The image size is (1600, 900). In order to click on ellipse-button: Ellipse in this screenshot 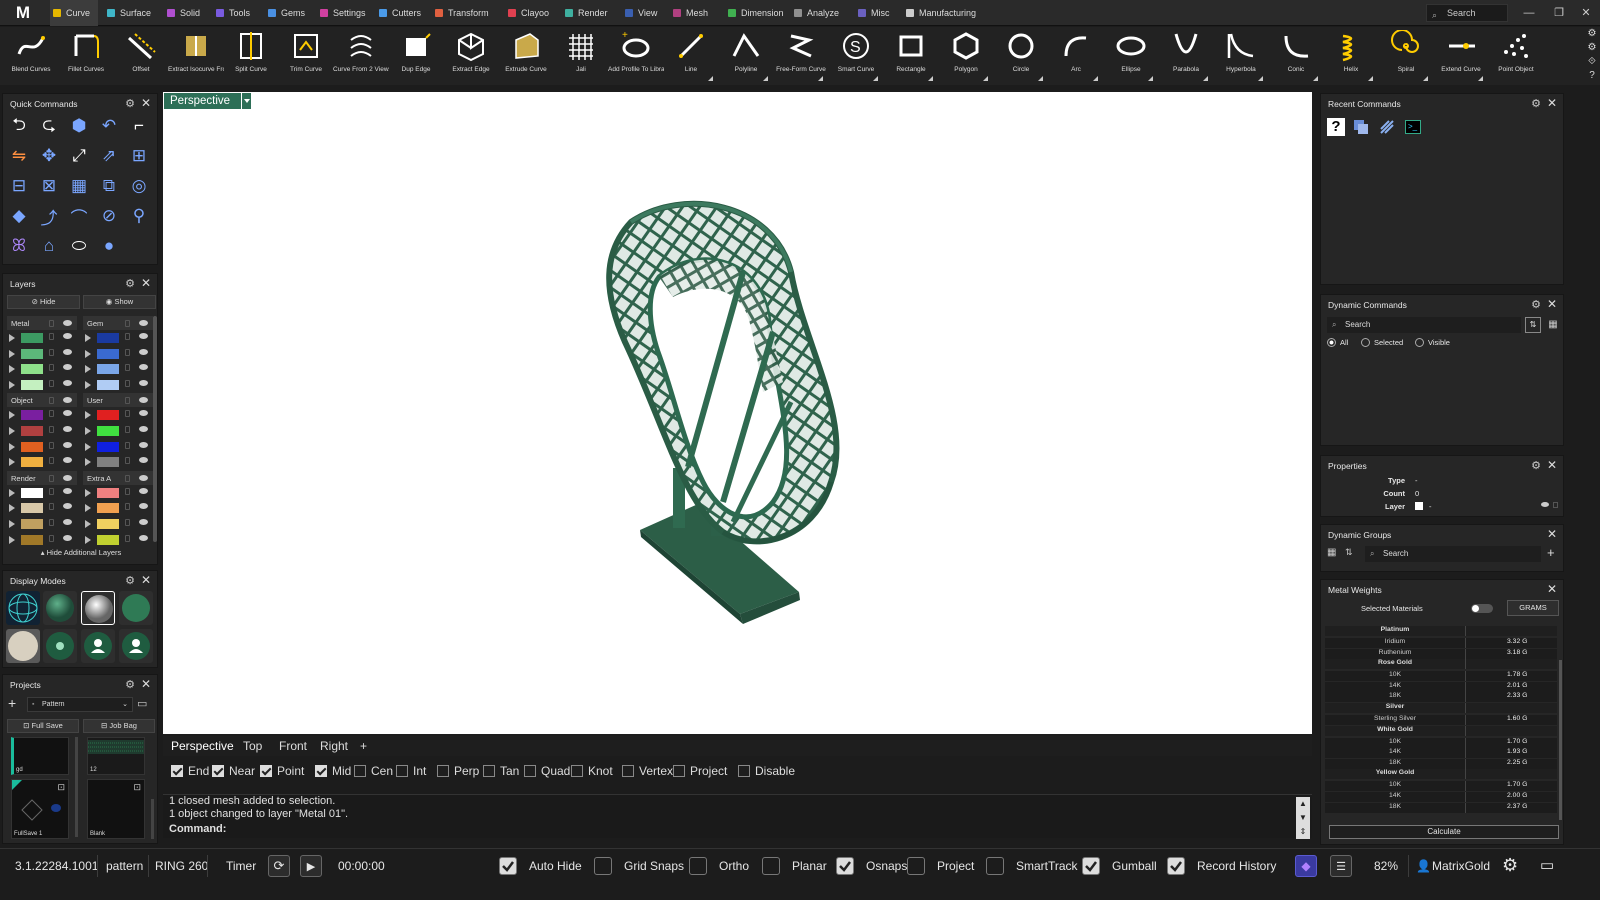, I will do `click(1131, 56)`.